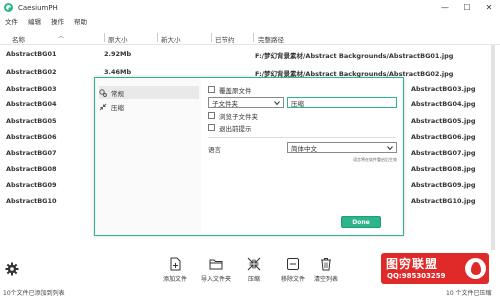 The image size is (500, 299). What do you see at coordinates (443, 169) in the screenshot?
I see `file-path: AbstractBG08.jpg` at bounding box center [443, 169].